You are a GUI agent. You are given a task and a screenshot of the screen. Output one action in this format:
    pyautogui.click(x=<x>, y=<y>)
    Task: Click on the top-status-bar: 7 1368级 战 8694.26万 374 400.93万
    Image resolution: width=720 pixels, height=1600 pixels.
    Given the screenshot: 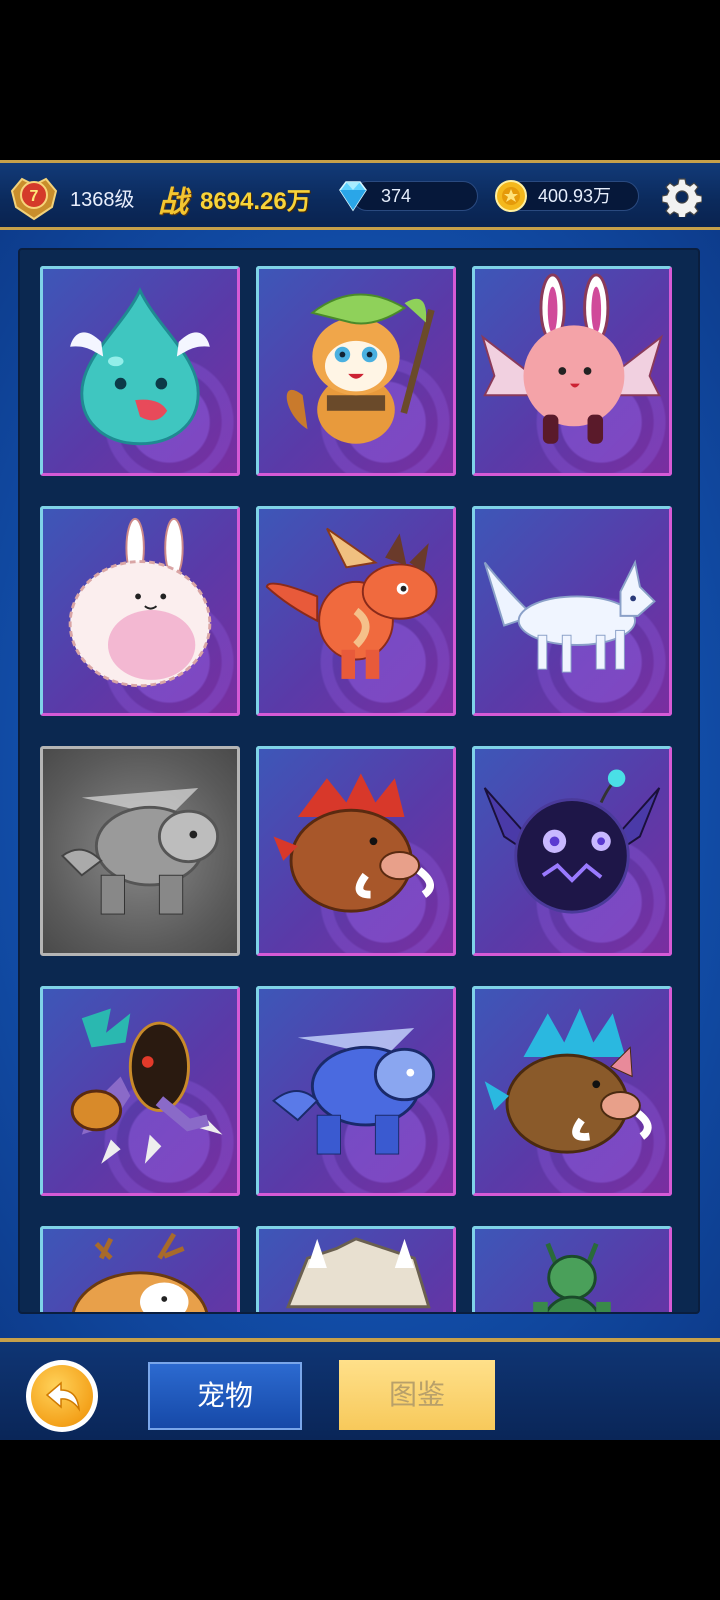 What is the action you would take?
    pyautogui.click(x=360, y=195)
    